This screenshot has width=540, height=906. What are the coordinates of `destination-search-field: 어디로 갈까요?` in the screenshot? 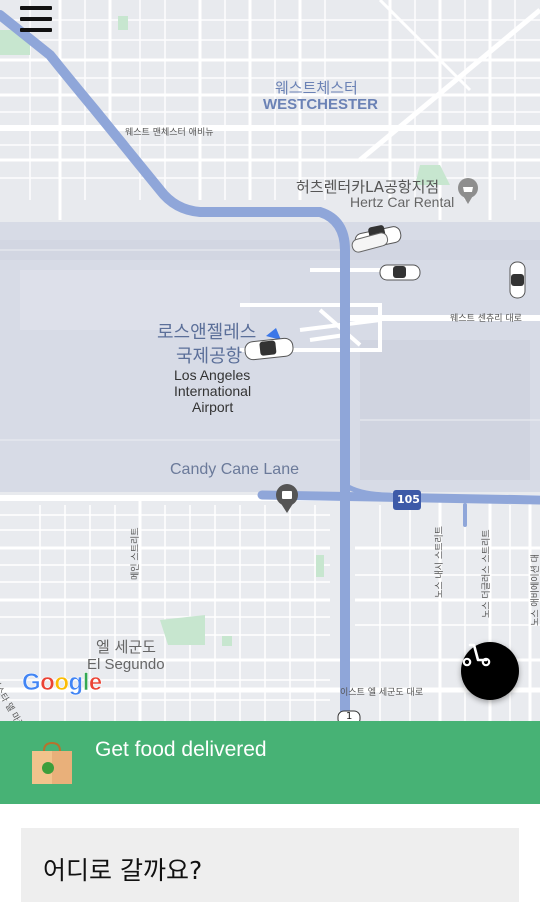 It's located at (270, 865).